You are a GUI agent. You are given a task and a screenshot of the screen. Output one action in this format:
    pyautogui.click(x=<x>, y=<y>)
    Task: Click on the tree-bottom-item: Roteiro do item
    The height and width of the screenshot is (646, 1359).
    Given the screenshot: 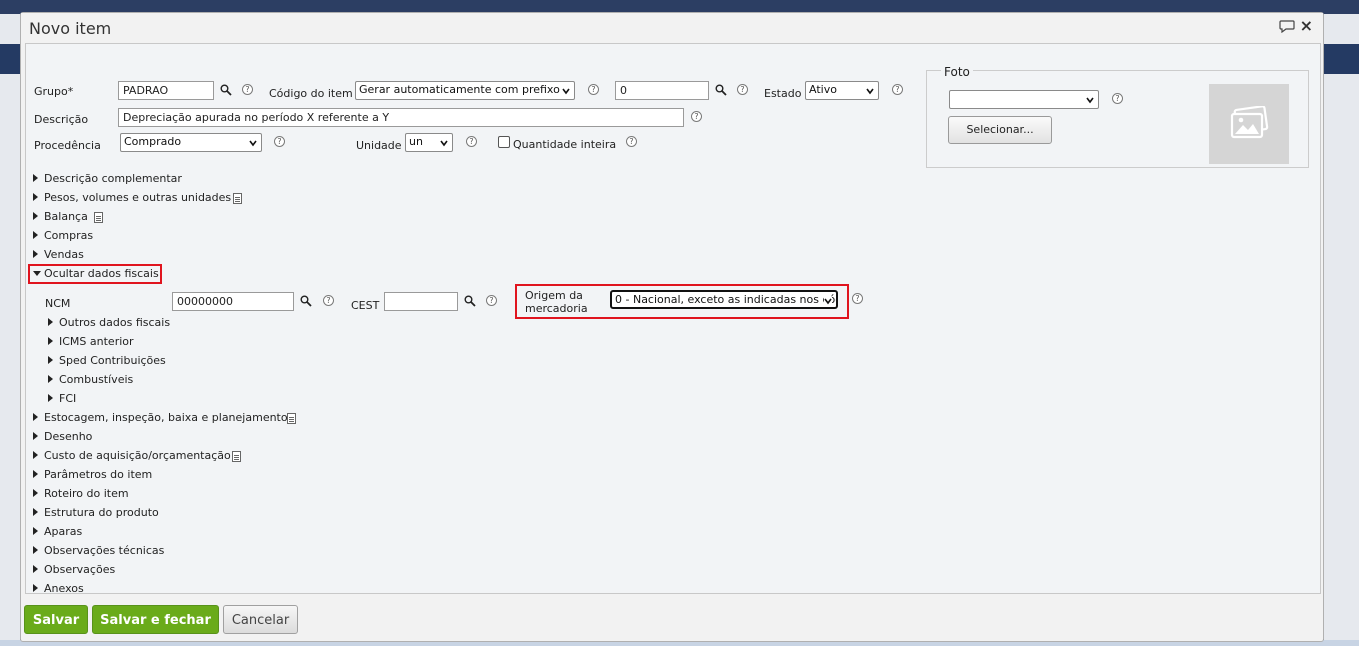 What is the action you would take?
    pyautogui.click(x=426, y=494)
    